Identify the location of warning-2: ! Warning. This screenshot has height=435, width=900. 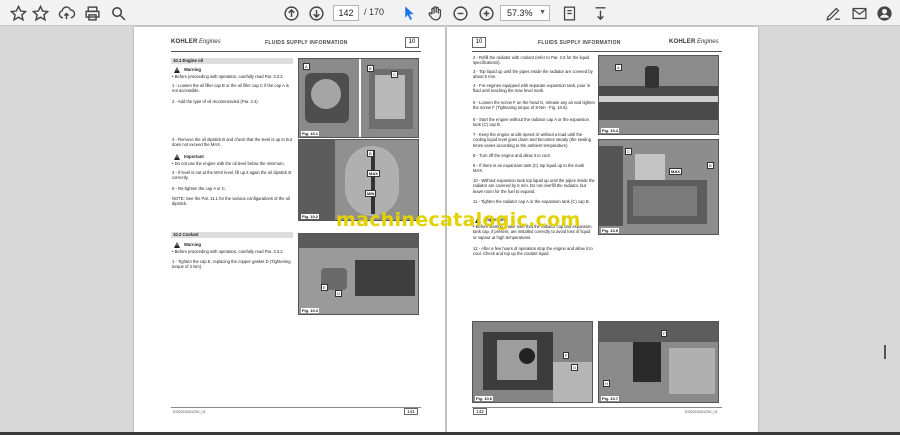
(187, 245).